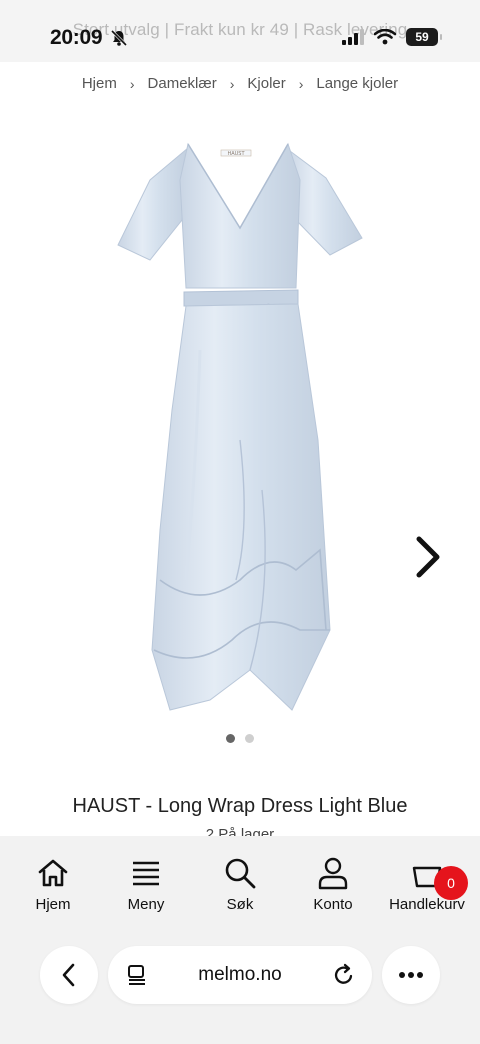  I want to click on back-button, so click(69, 975).